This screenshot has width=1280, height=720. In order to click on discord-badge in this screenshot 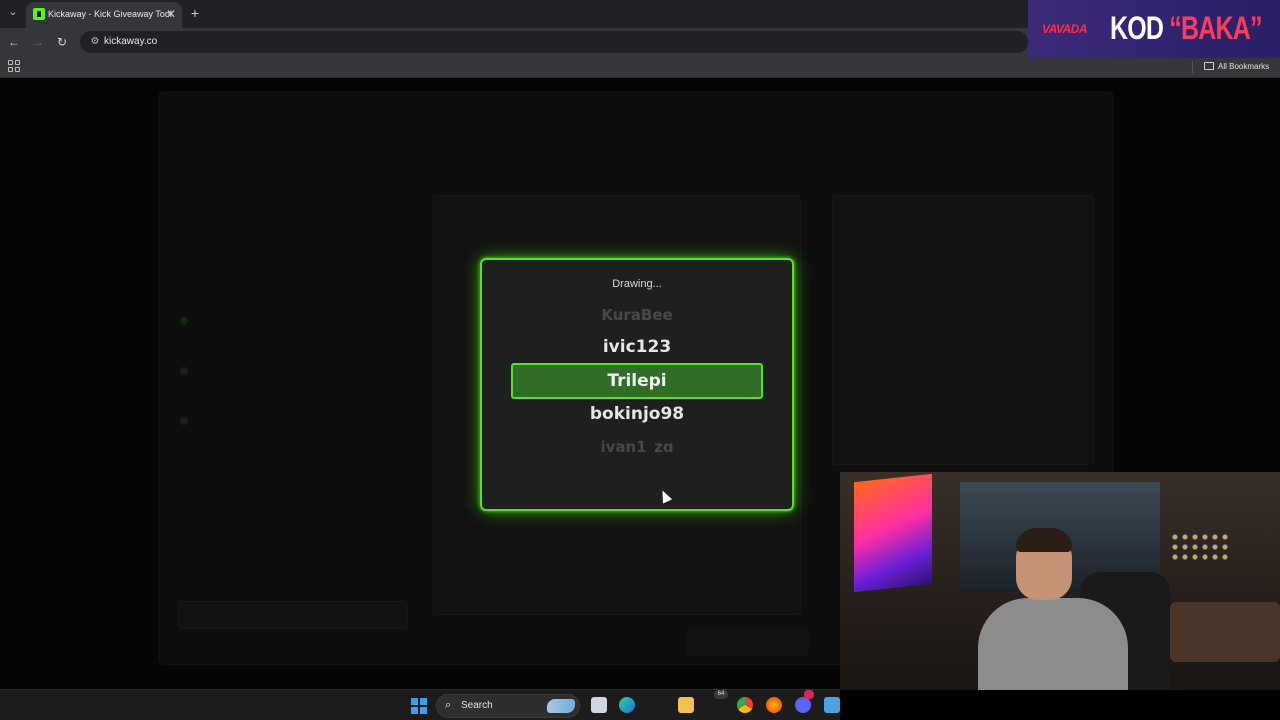, I will do `click(809, 694)`.